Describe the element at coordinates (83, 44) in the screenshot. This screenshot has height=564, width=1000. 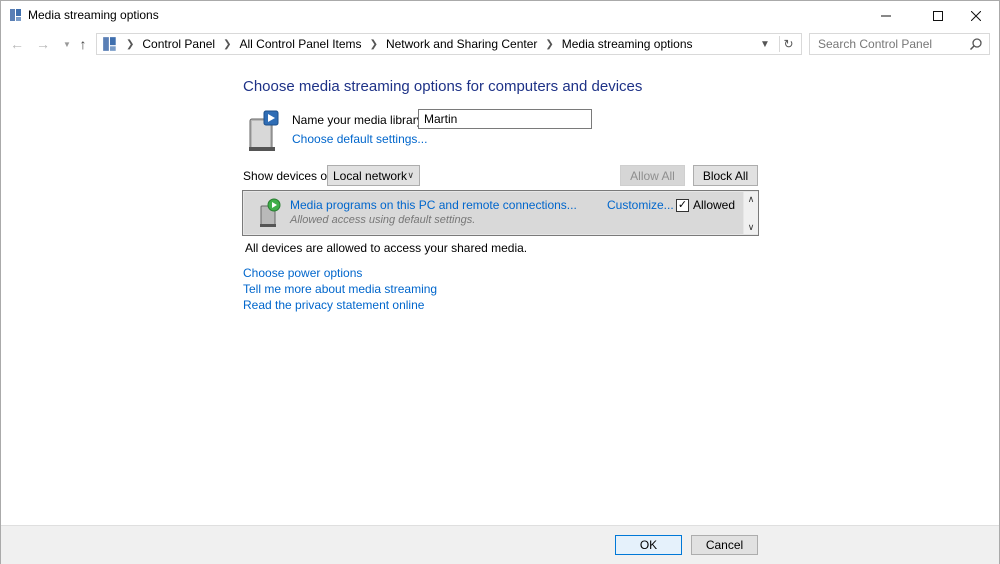
I see `up-arrow-icon: ↑` at that location.